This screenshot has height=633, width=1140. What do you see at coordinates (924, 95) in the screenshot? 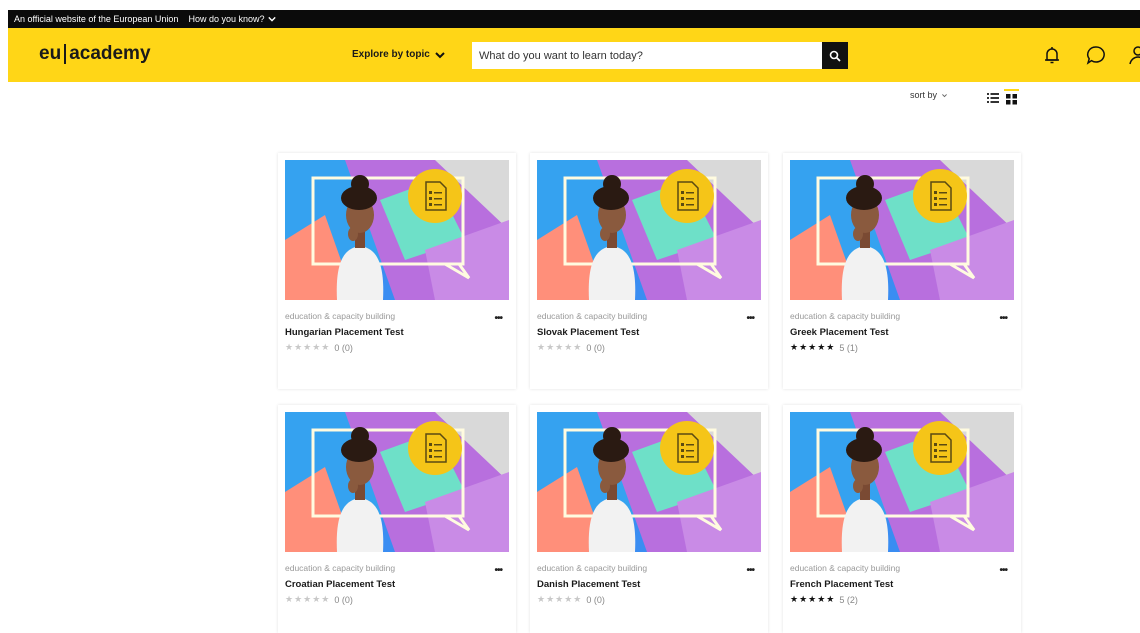
I see `sort-by-label: sort by` at bounding box center [924, 95].